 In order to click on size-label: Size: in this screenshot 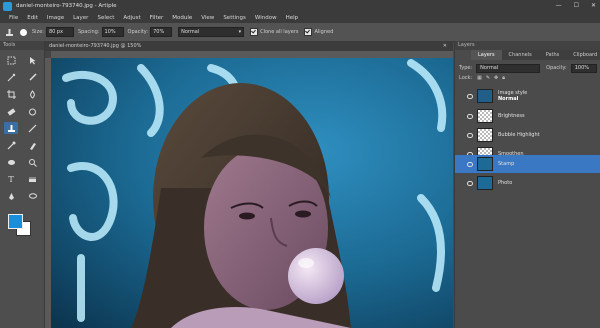, I will do `click(38, 32)`.